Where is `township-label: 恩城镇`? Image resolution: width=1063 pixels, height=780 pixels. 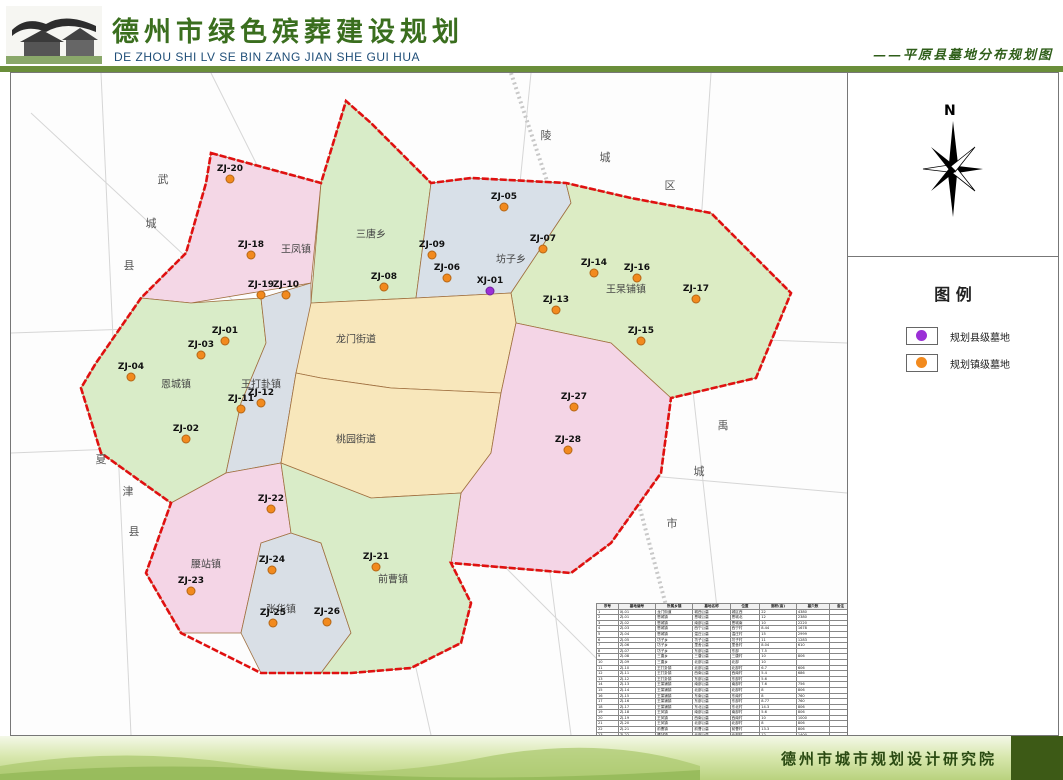 township-label: 恩城镇 is located at coordinates (176, 385).